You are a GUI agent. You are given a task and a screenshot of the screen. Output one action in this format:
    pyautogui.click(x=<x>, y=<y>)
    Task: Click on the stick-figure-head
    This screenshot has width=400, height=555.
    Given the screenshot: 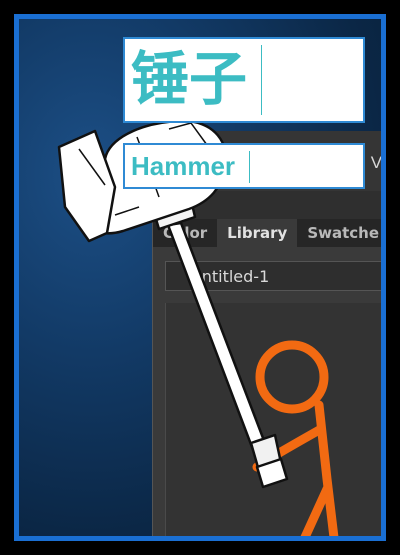 What is the action you would take?
    pyautogui.click(x=292, y=377)
    